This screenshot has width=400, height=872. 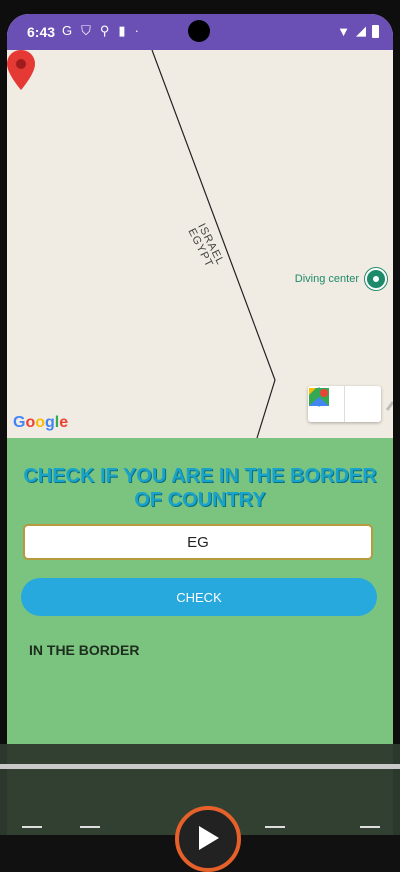 I want to click on google-logo: Google, so click(x=41, y=422).